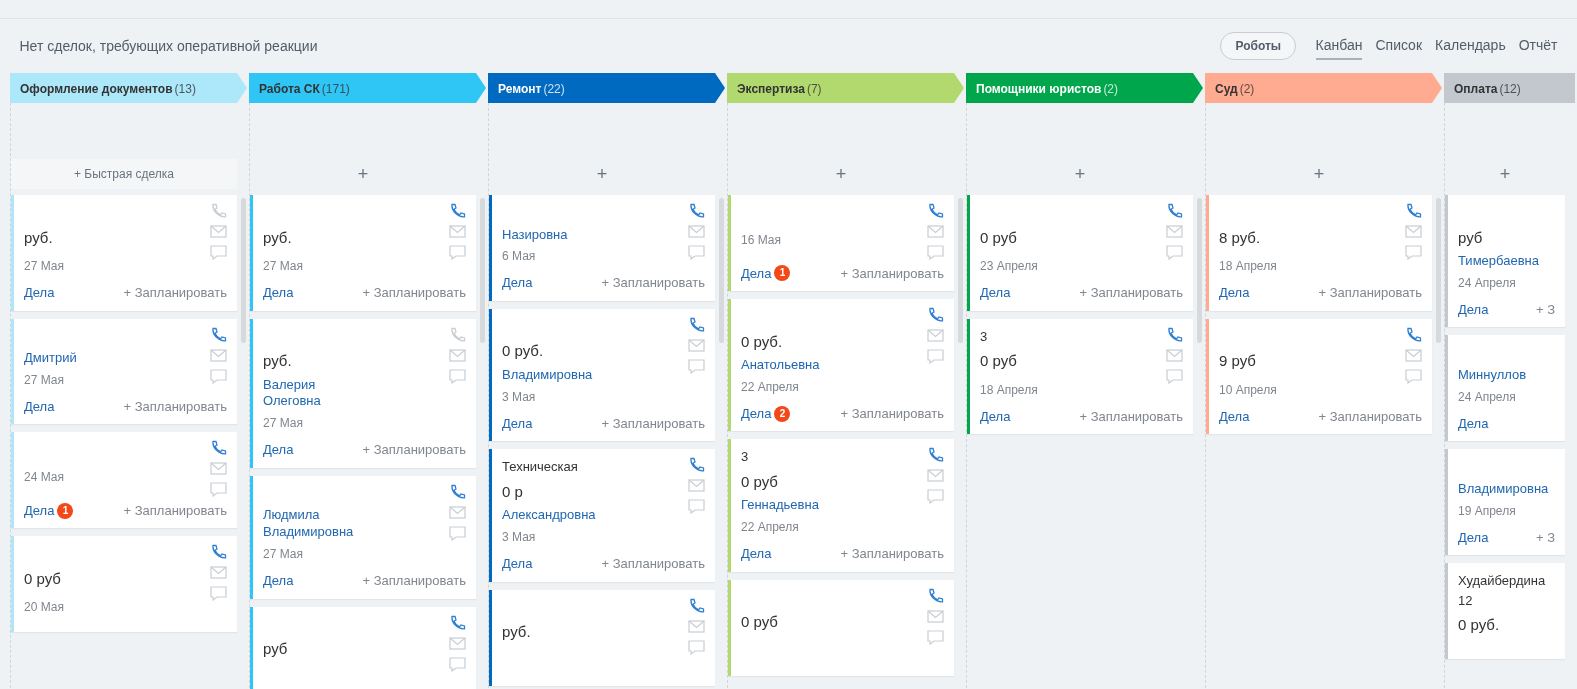  I want to click on deal-card: 3 0 руб Геннадьевна 22 Апреля Дела + Запланировать, so click(841, 505).